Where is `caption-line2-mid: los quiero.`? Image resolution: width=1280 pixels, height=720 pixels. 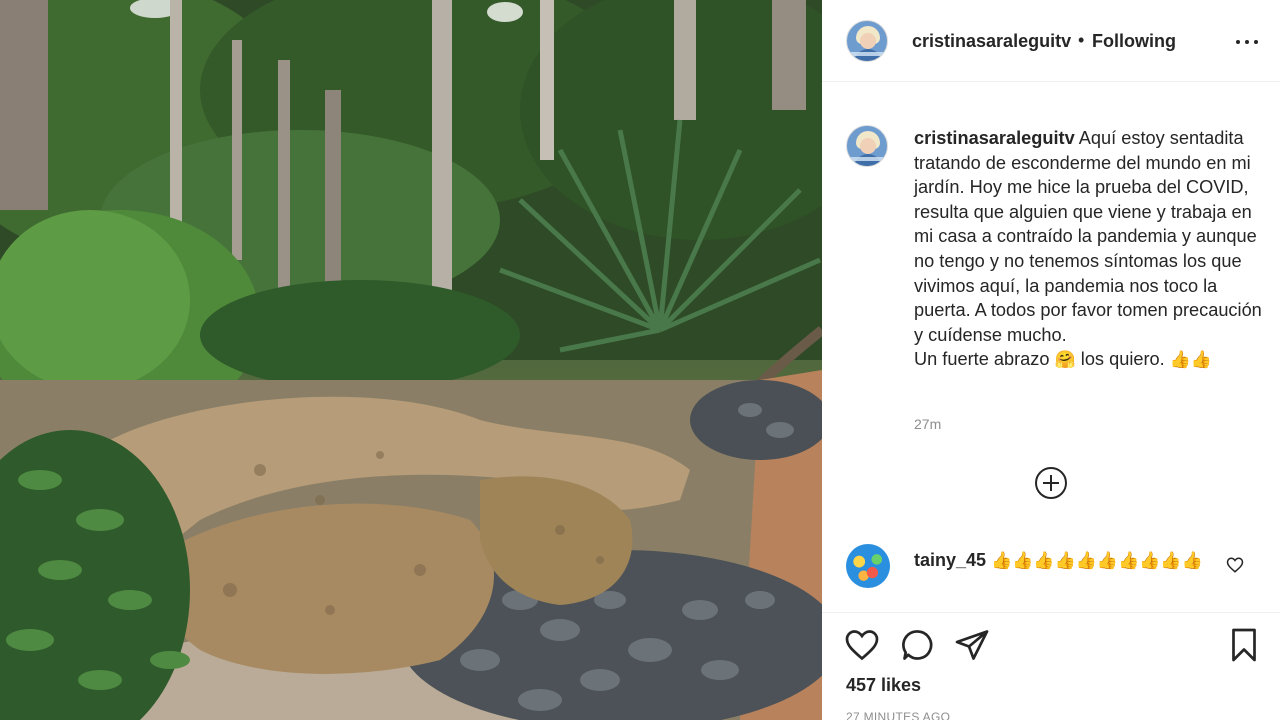
caption-line2-mid: los quiero. is located at coordinates (1122, 359).